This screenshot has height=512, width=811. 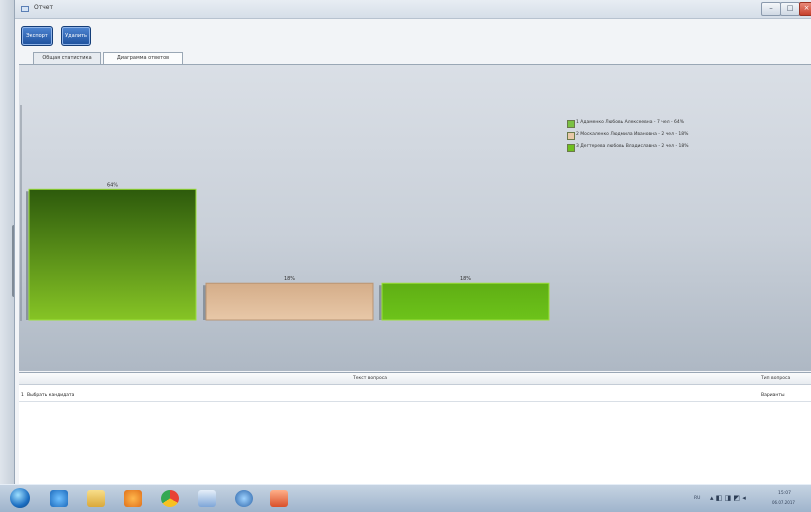 What do you see at coordinates (25, 9) in the screenshot?
I see `app-icon` at bounding box center [25, 9].